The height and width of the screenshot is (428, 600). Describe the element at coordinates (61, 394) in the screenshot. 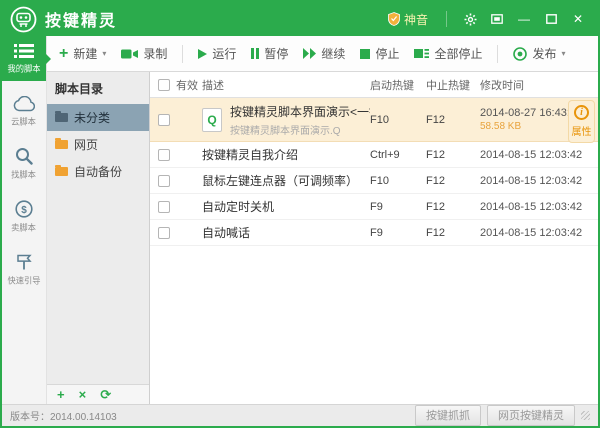

I see `add-category-button: +` at that location.